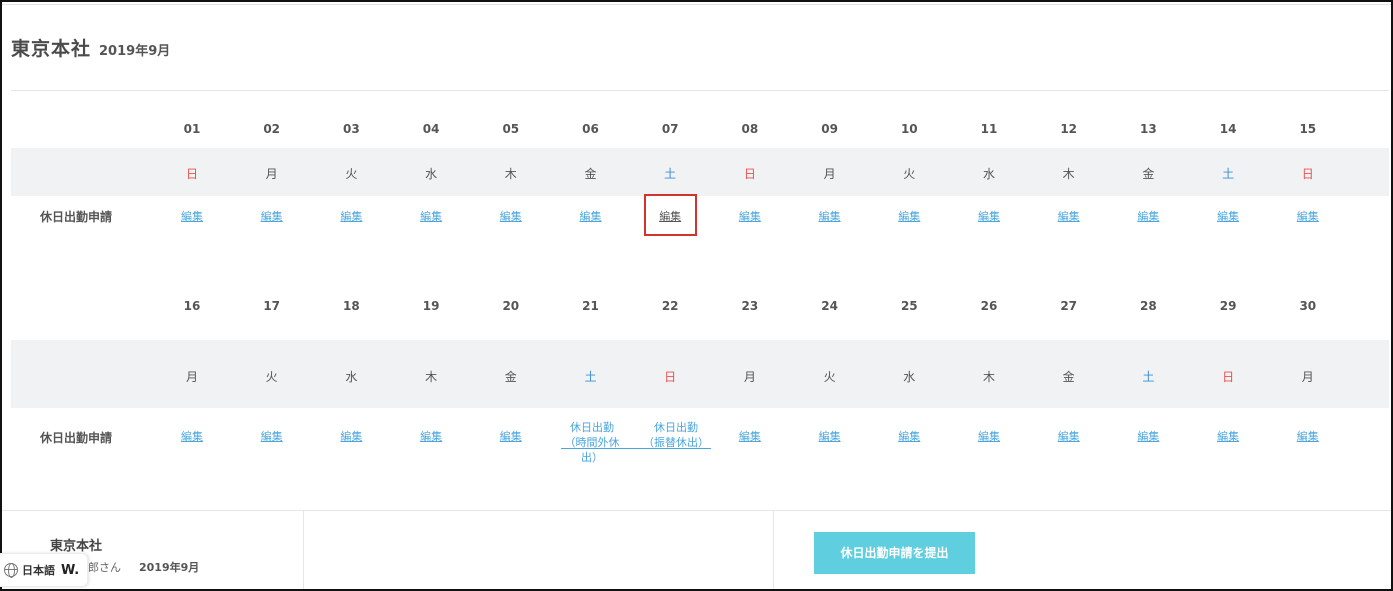 This screenshot has height=591, width=1393. I want to click on day-number: 29, so click(1228, 306).